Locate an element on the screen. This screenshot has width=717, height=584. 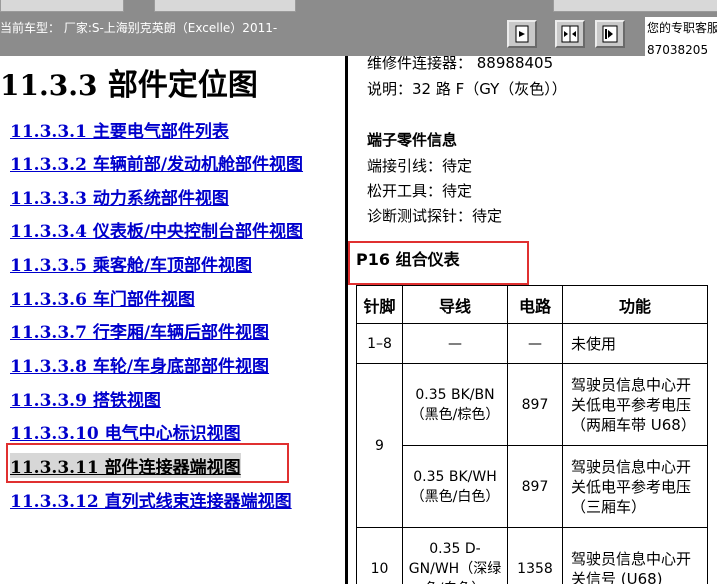
toc-link: 11.3.3.8 车轮/车身底部部件视图 is located at coordinates (139, 364).